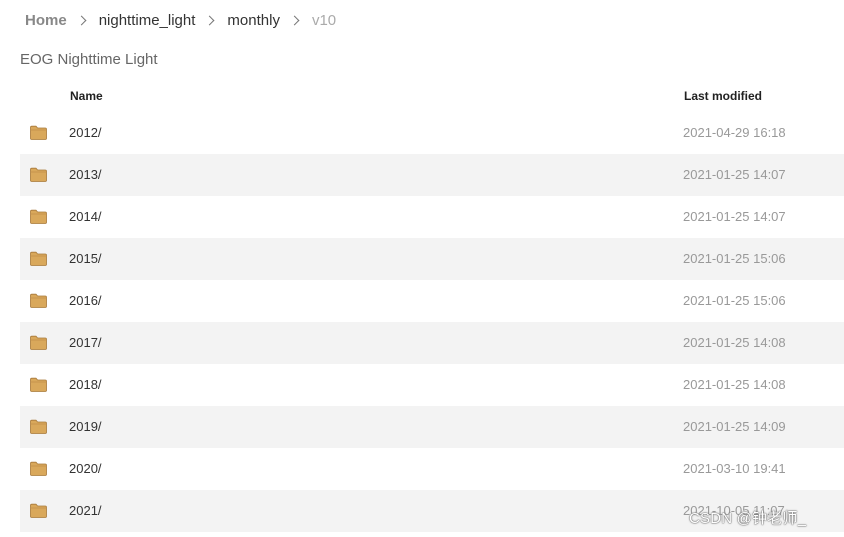 The height and width of the screenshot is (537, 844). I want to click on table-row: 2012/2021-04-29 16:18, so click(432, 133).